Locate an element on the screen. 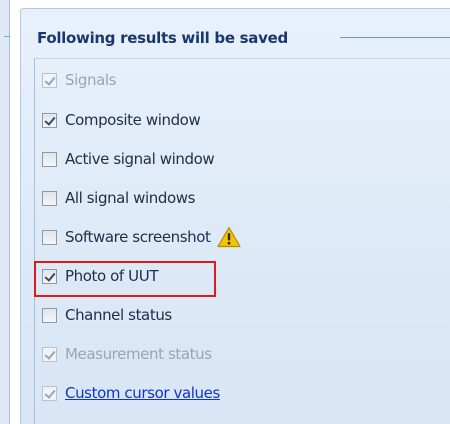 The width and height of the screenshot is (450, 424). results-group-header: Following results will be saved is located at coordinates (159, 38).